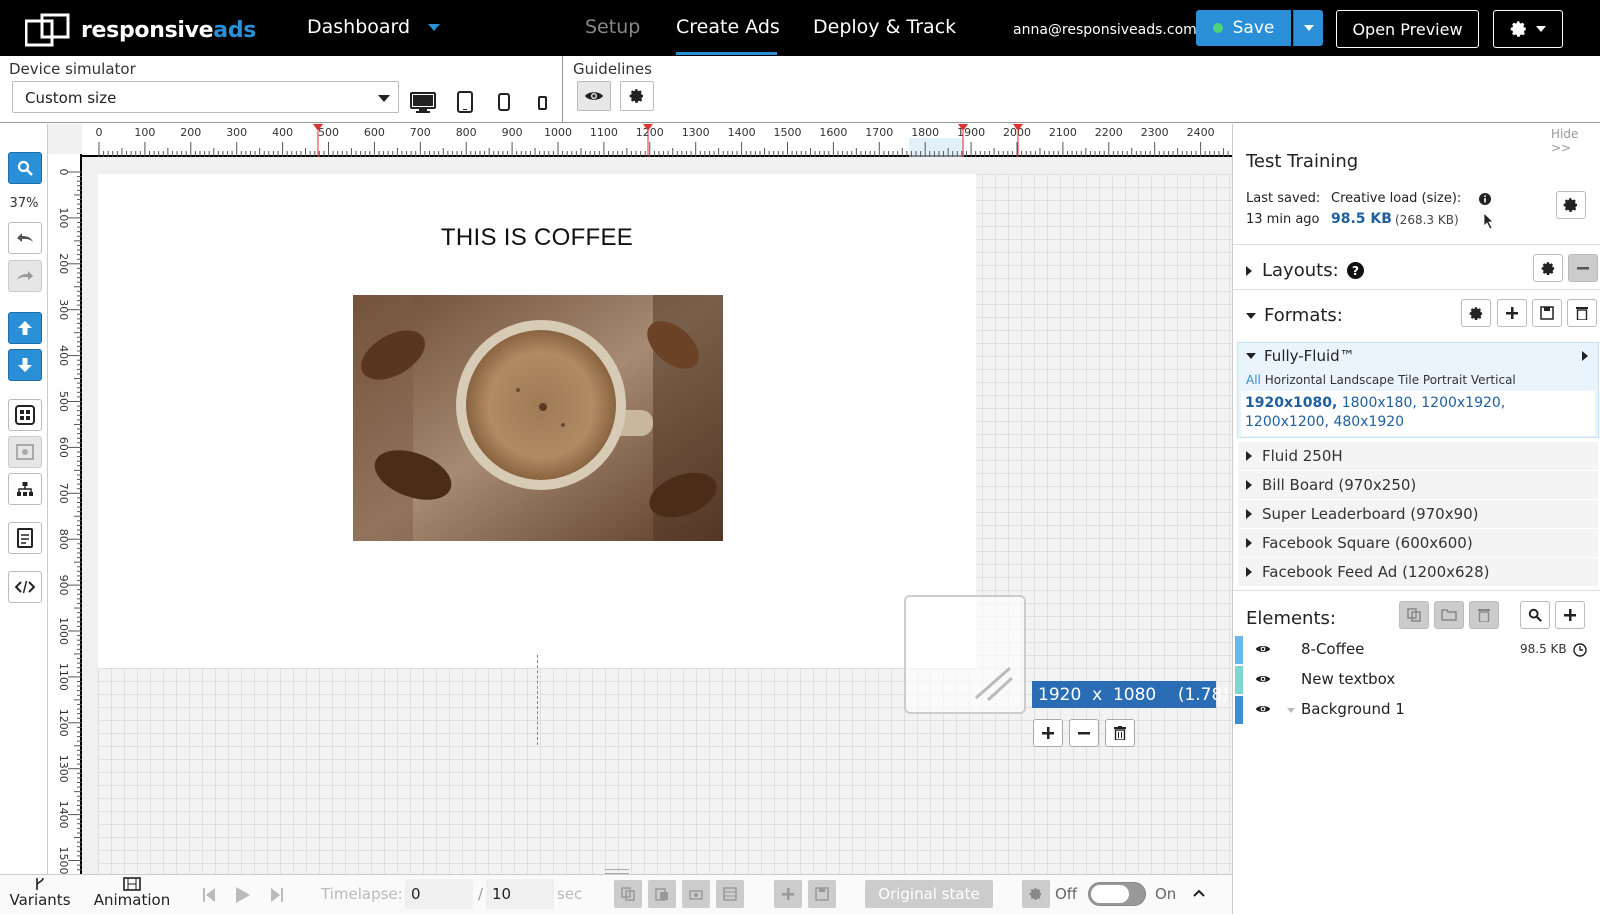  Describe the element at coordinates (140, 30) in the screenshot. I see `app-logo: responsiveads` at that location.